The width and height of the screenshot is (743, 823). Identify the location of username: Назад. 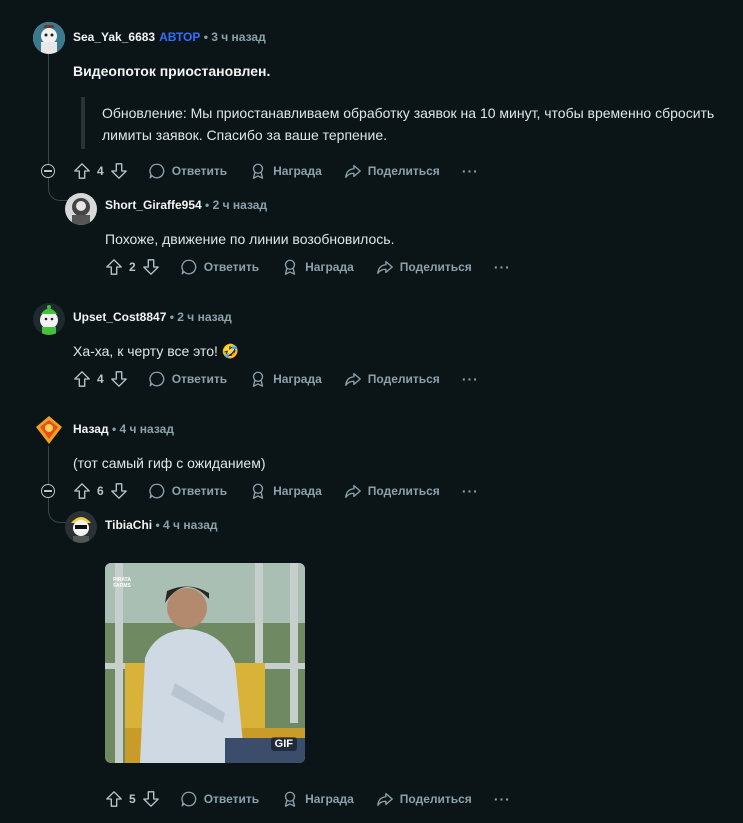
(91, 429).